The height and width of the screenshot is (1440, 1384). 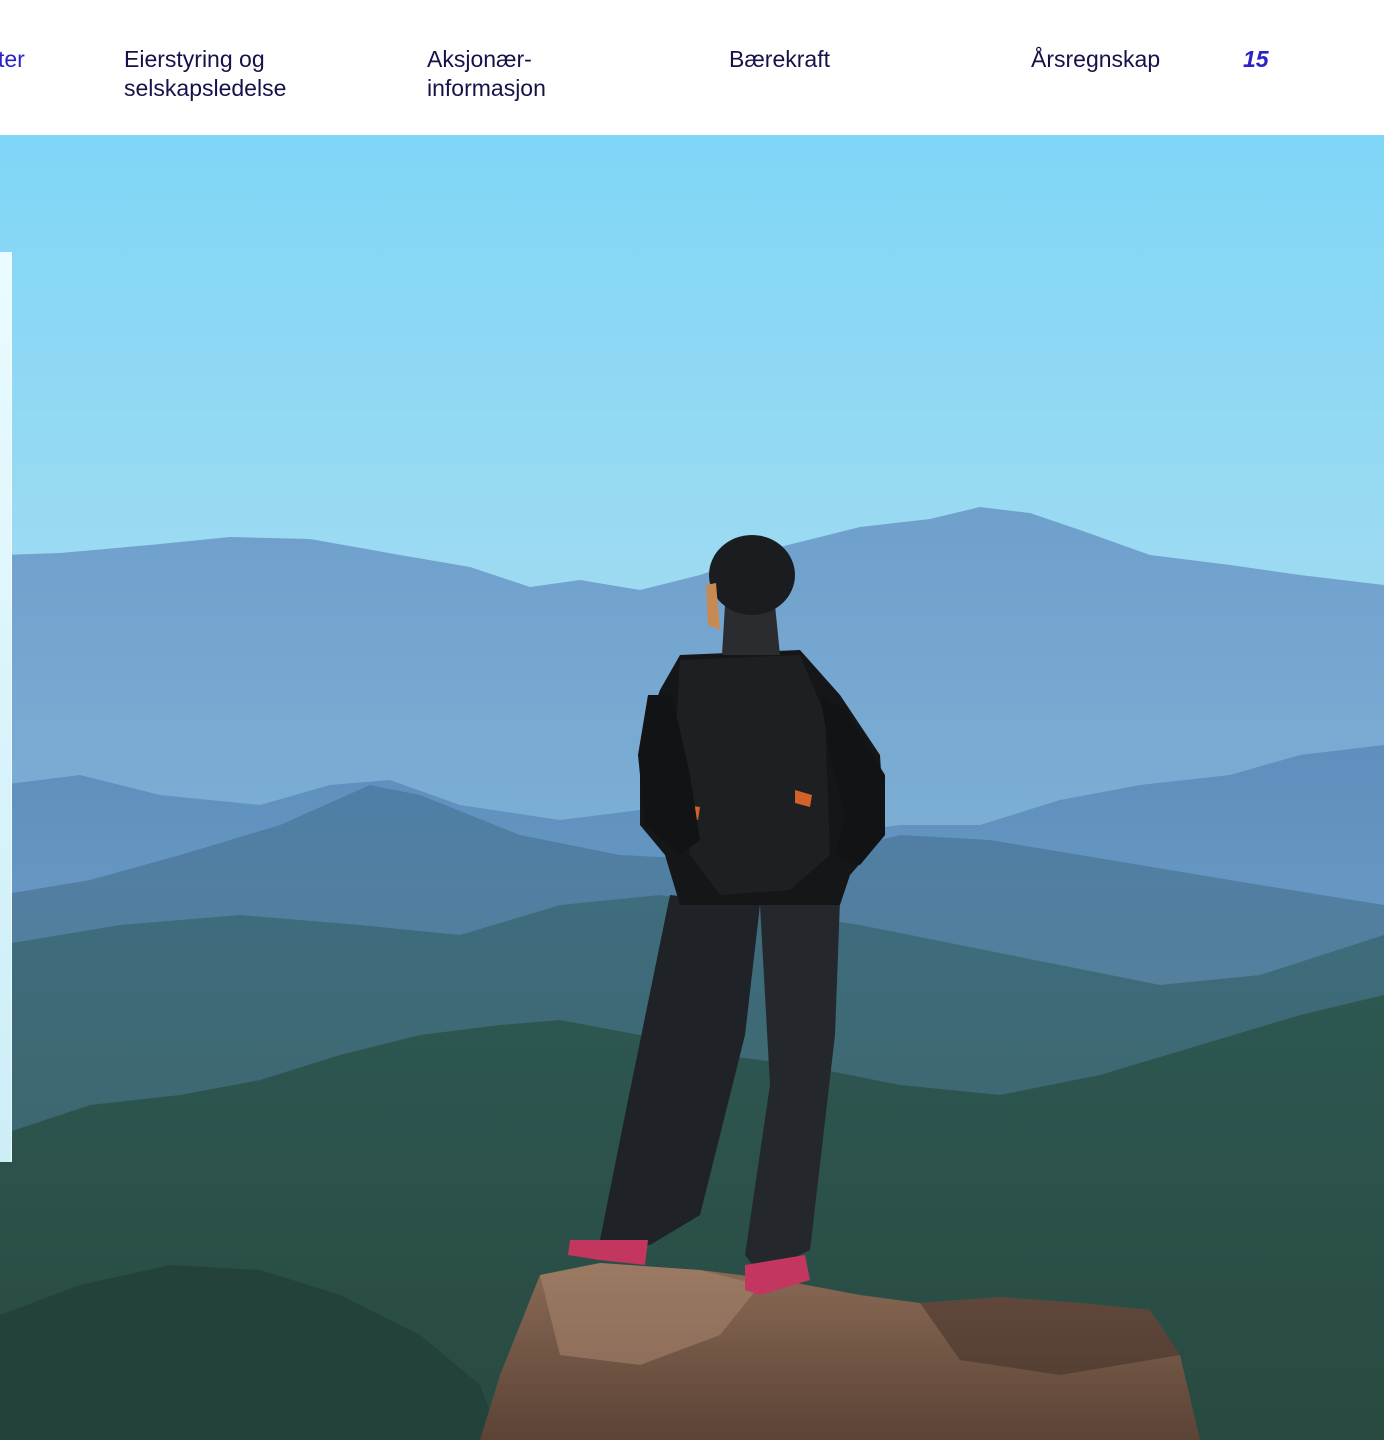 What do you see at coordinates (205, 74) in the screenshot?
I see `nav-item-corporate-governance: Eierstyring og selskapsledelse` at bounding box center [205, 74].